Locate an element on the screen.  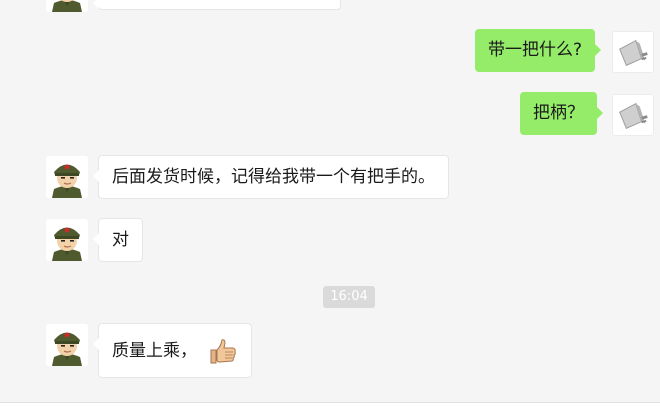
thumbs-up-icon is located at coordinates (223, 351).